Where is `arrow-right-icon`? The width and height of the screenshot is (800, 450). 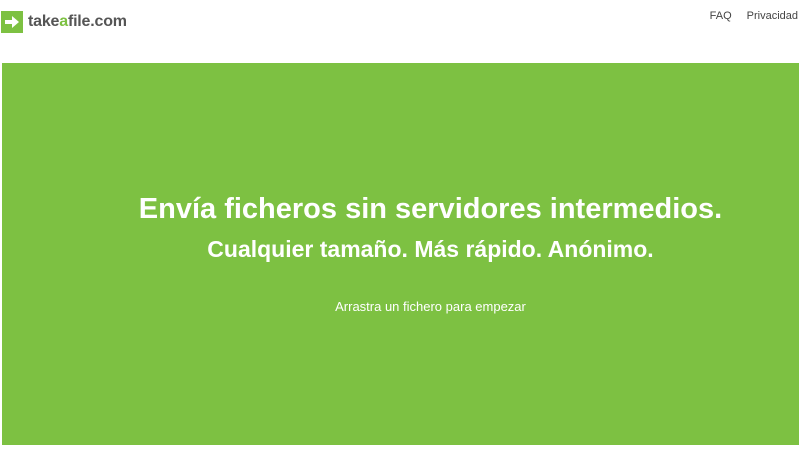 arrow-right-icon is located at coordinates (12, 22).